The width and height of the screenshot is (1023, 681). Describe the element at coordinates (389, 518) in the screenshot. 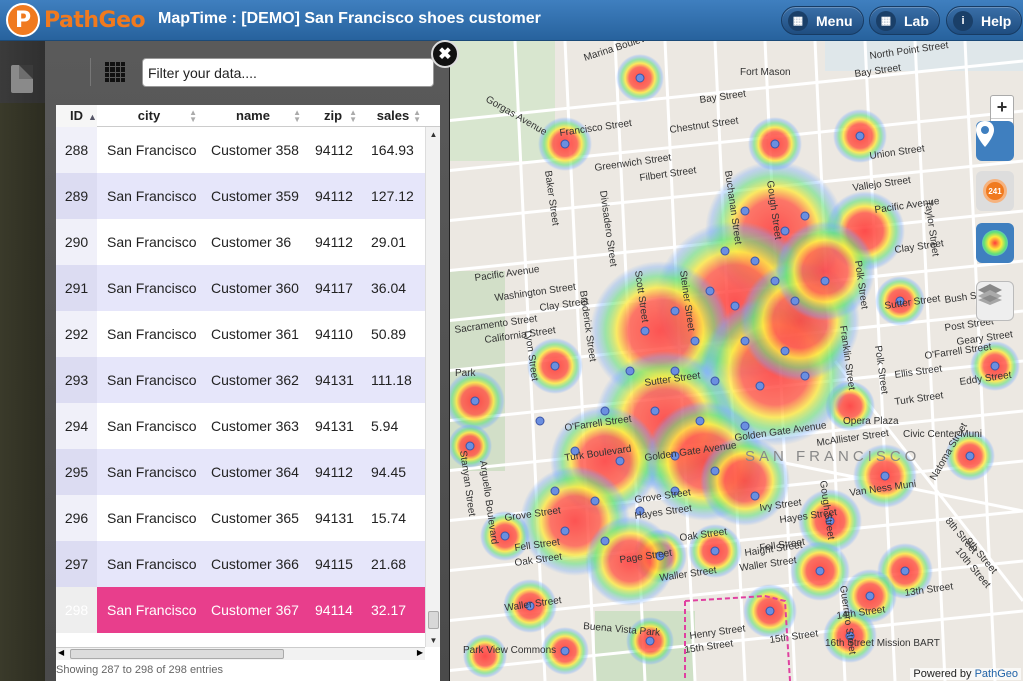

I see `cell-sales: 15.74` at that location.